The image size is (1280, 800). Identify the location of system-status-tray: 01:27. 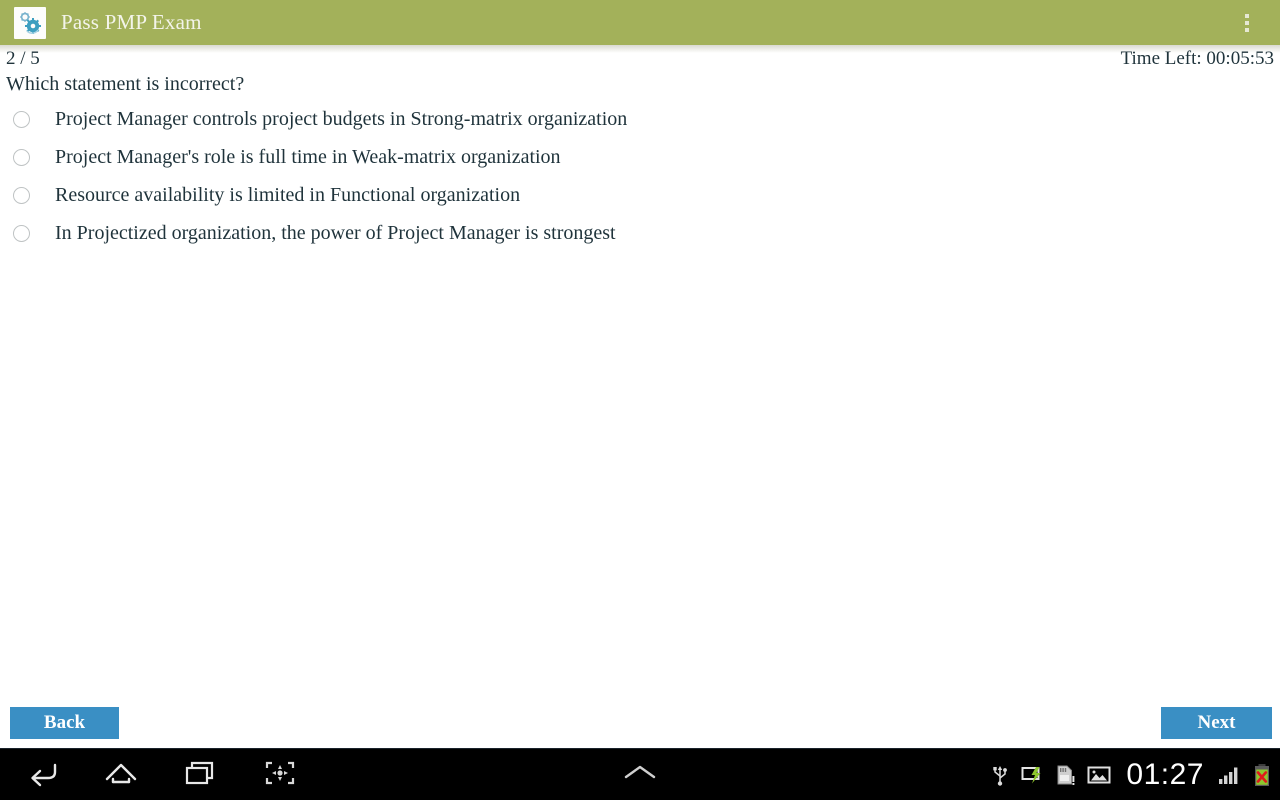
(1134, 774).